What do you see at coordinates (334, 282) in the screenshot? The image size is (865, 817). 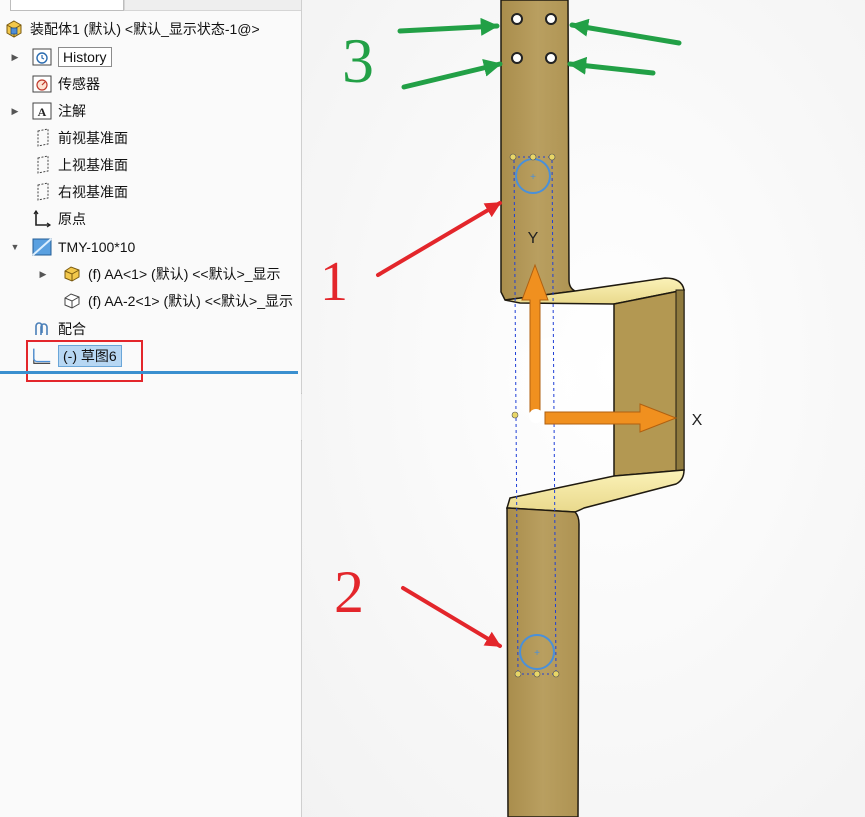 I see `annotation-number-1: 1` at bounding box center [334, 282].